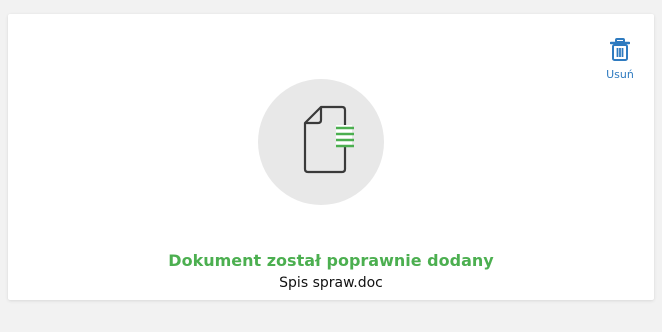  Describe the element at coordinates (620, 50) in the screenshot. I see `trash-icon` at that location.